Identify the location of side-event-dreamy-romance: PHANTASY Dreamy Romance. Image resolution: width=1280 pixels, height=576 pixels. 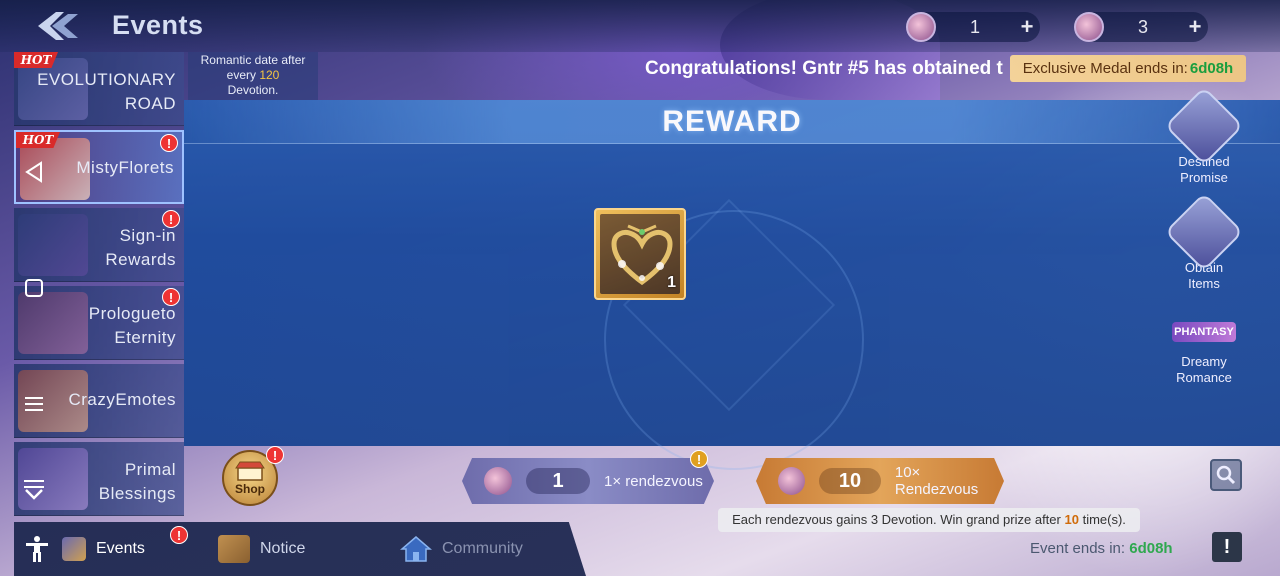
(1204, 348).